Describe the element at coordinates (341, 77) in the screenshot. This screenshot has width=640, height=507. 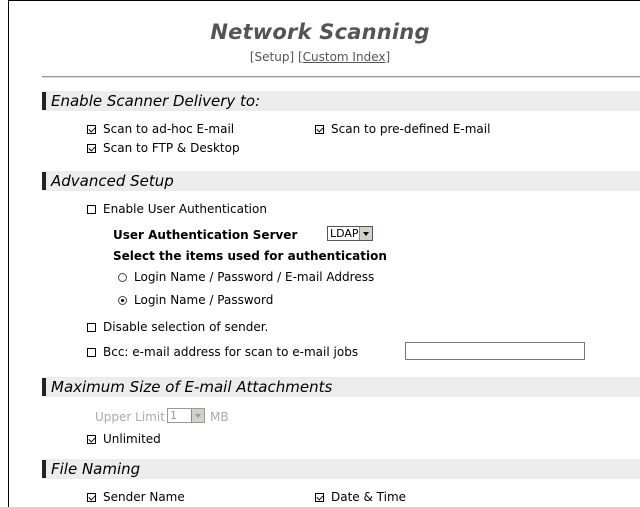
I see `header-divider` at that location.